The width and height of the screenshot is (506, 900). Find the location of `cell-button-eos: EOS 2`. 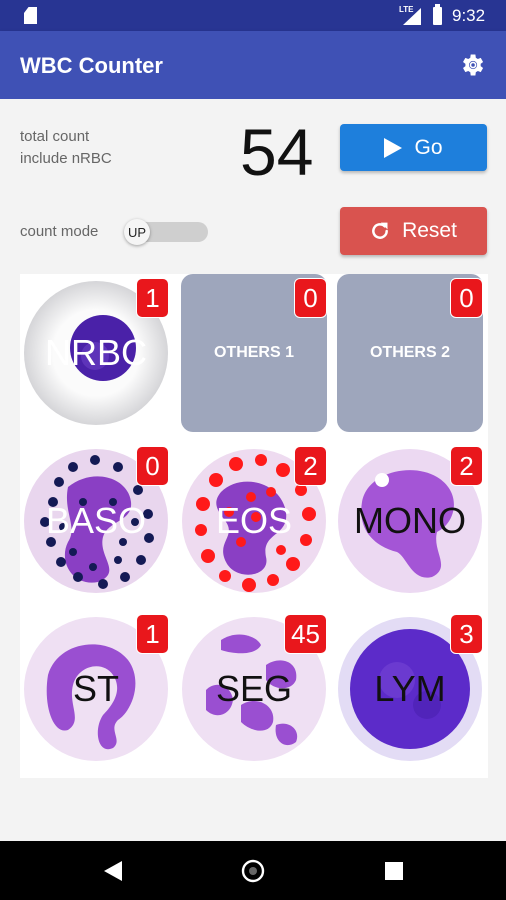

cell-button-eos: EOS 2 is located at coordinates (254, 521).